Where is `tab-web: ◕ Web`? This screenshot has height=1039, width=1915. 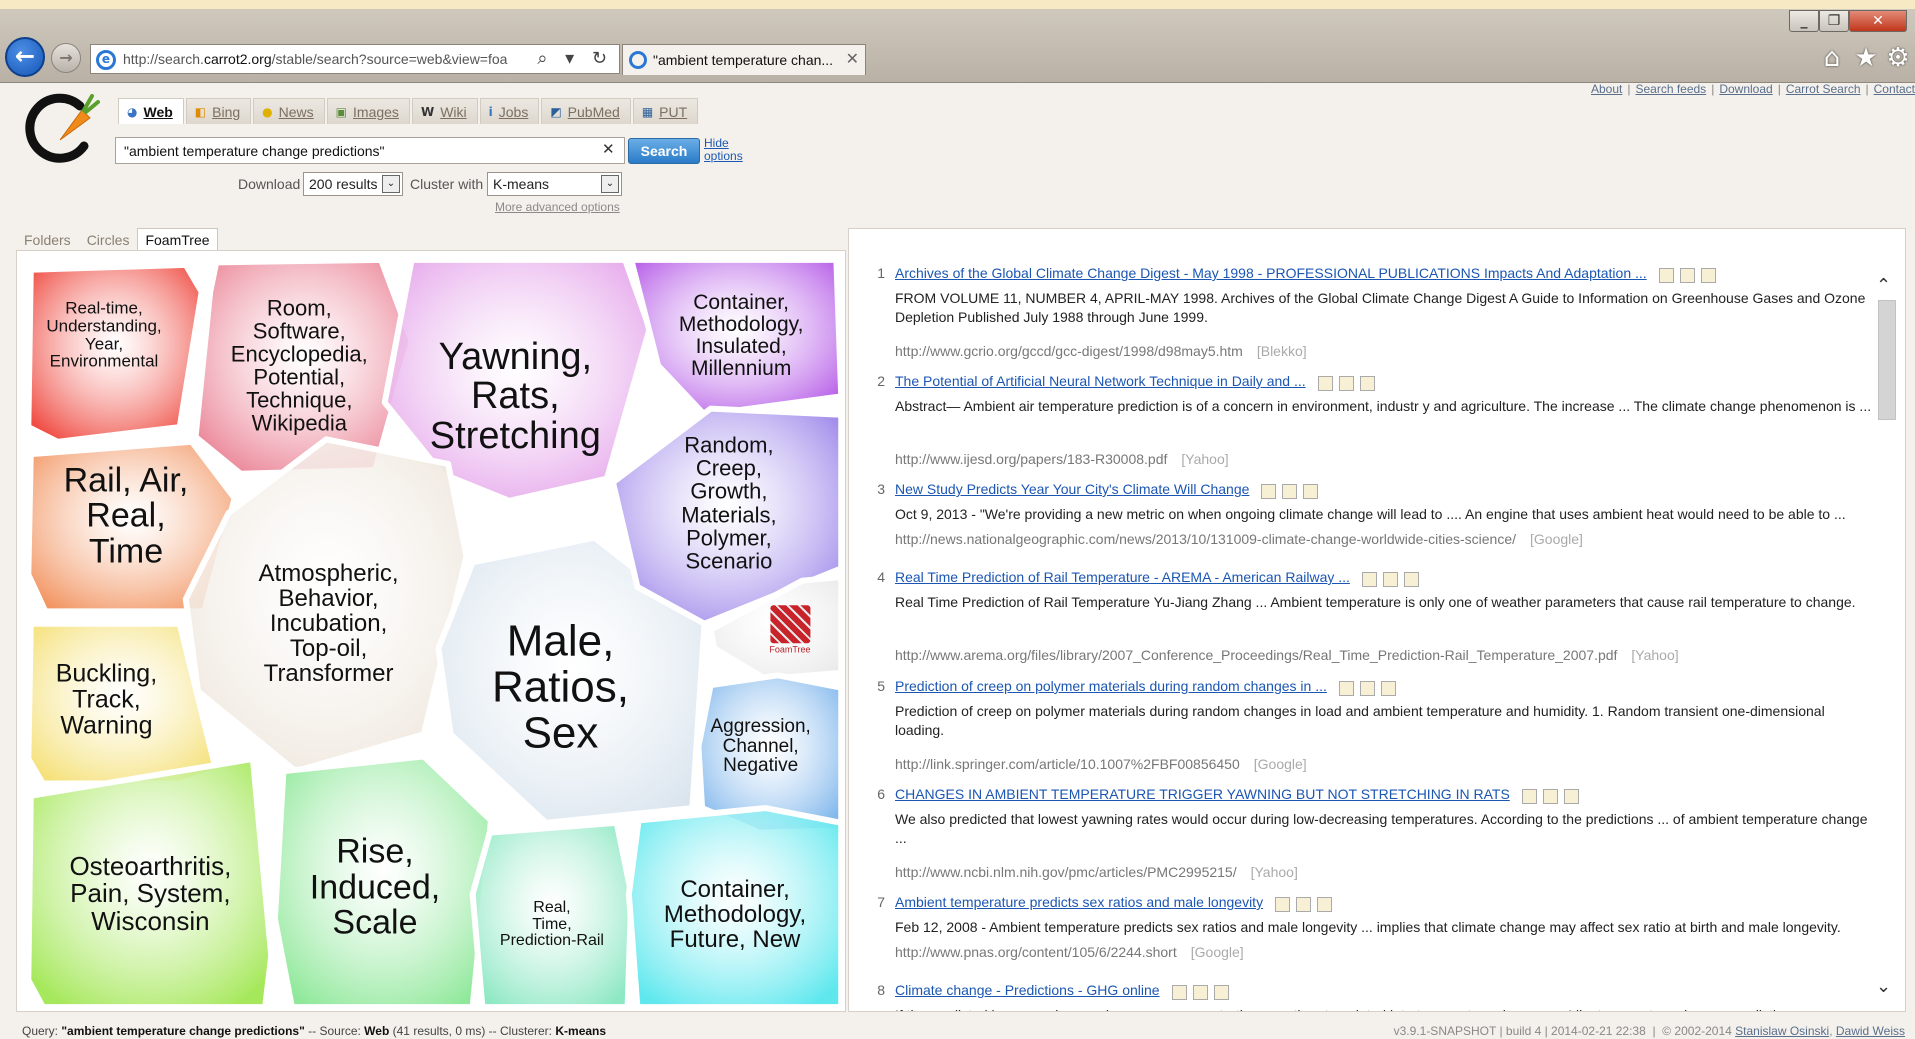
tab-web: ◕ Web is located at coordinates (151, 111).